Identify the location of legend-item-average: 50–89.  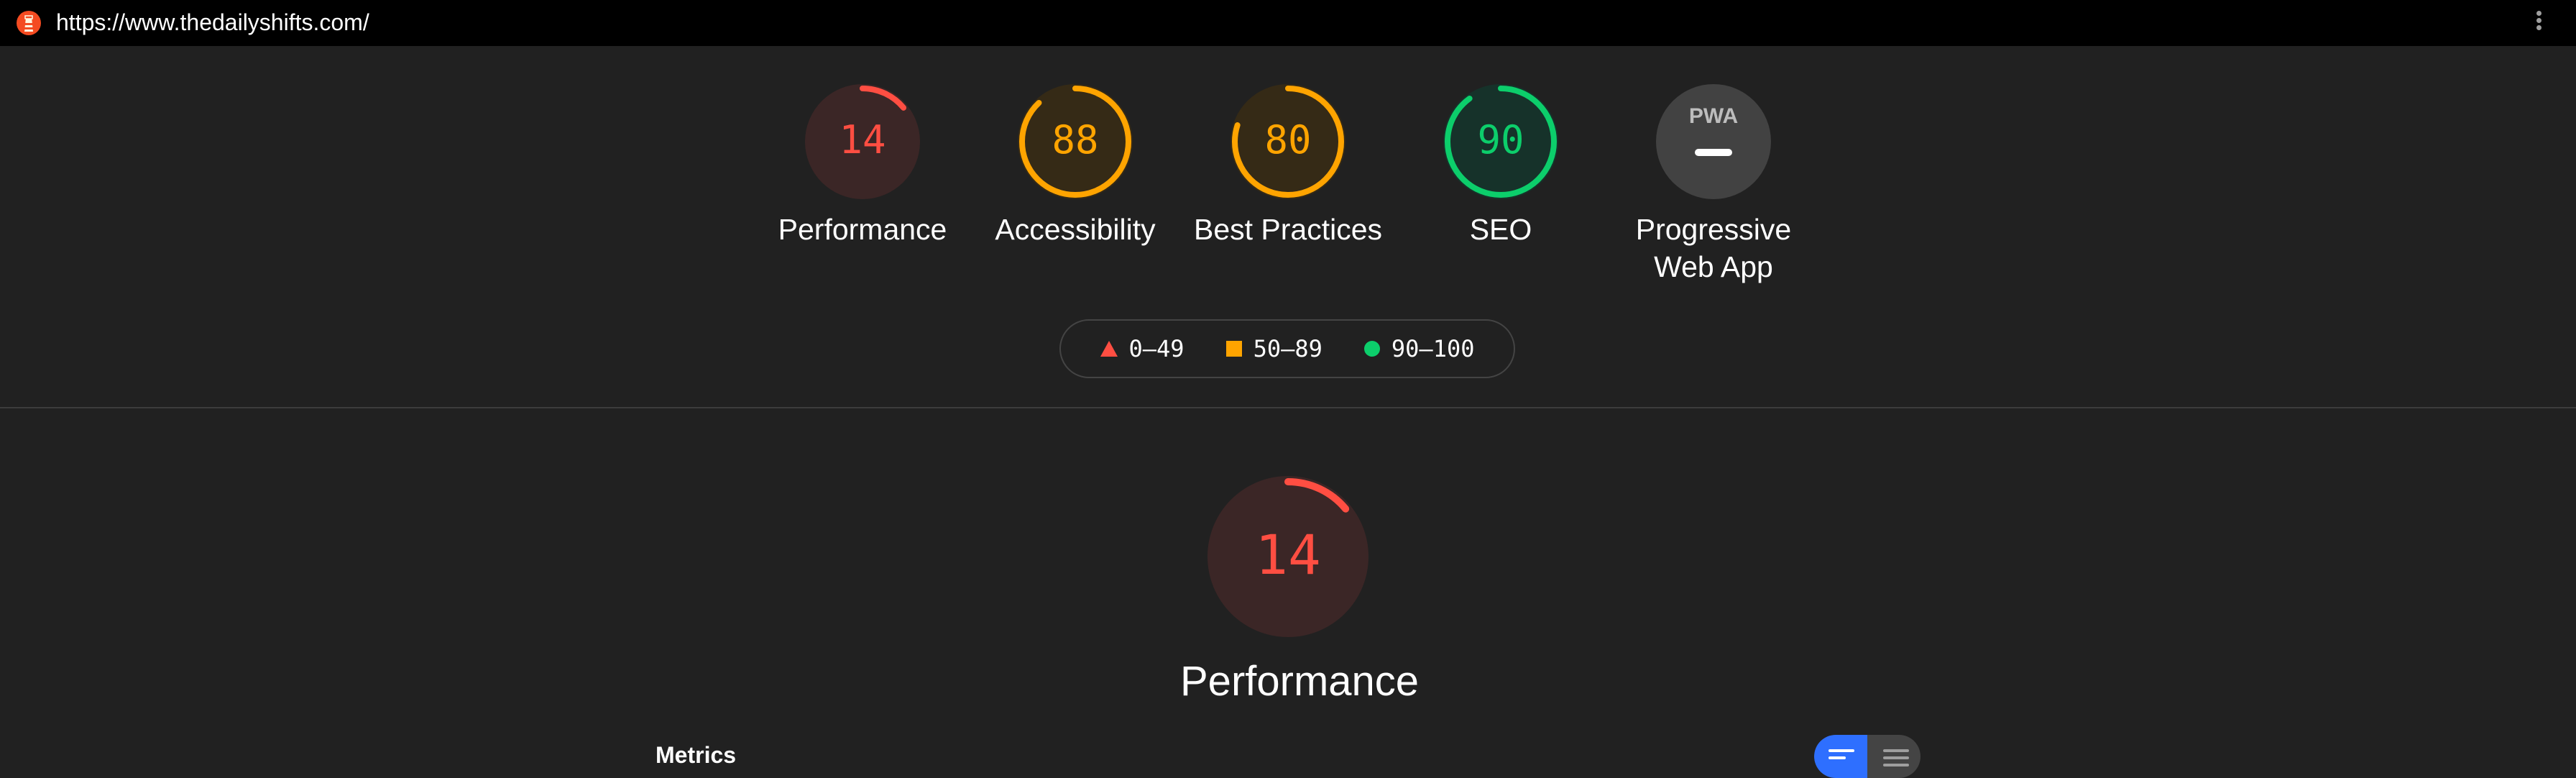
(1273, 349).